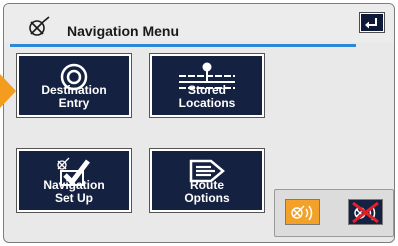 This screenshot has height=246, width=398. I want to click on destination-entry-button: Destination Entry, so click(74, 85).